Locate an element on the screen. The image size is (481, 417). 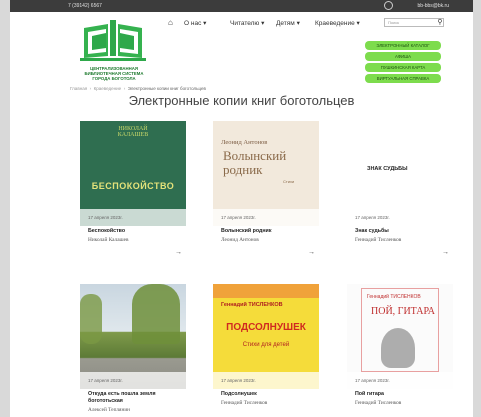
breadcrumb-home: Главная is located at coordinates (78, 88).